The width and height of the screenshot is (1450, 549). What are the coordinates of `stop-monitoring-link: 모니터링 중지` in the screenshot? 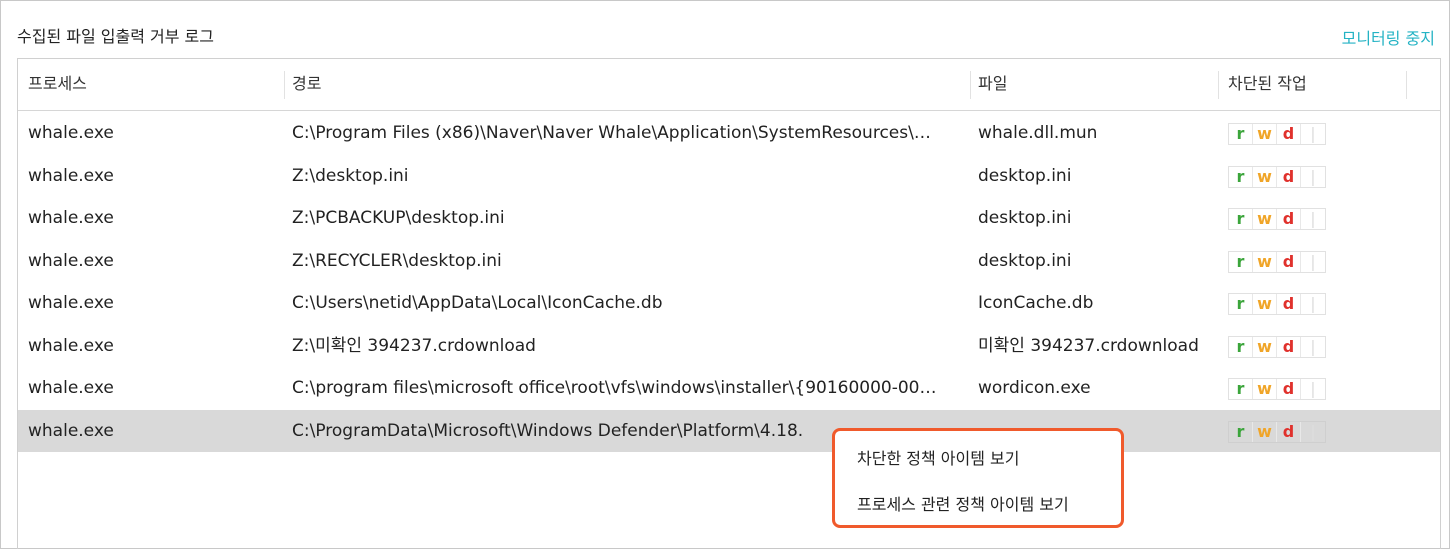 It's located at (1388, 37).